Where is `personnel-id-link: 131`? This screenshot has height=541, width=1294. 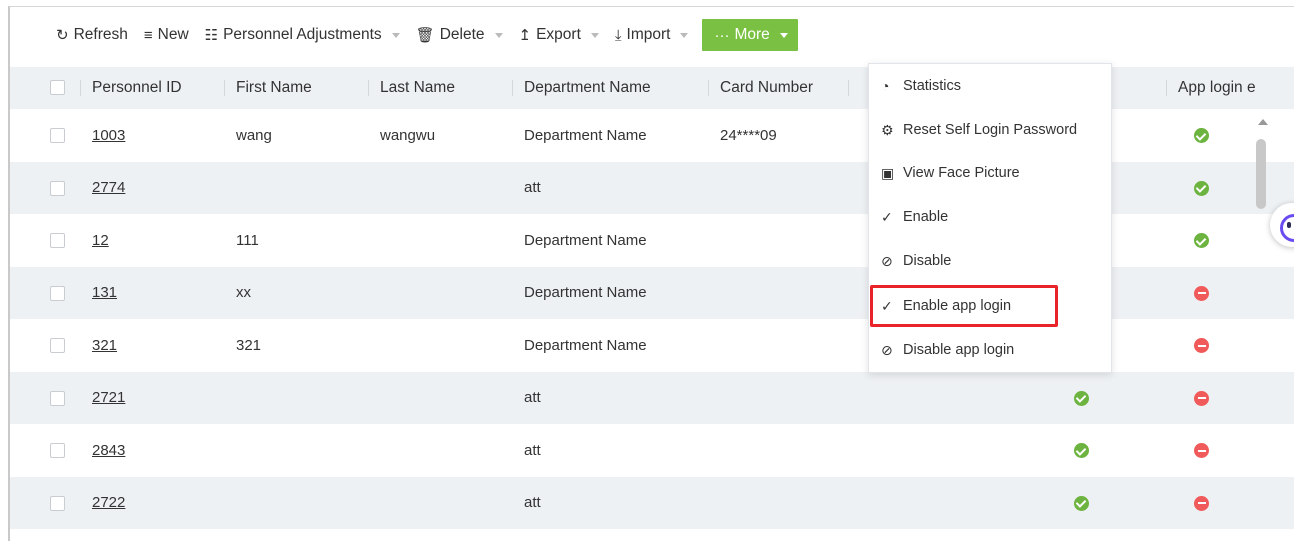 personnel-id-link: 131 is located at coordinates (104, 292).